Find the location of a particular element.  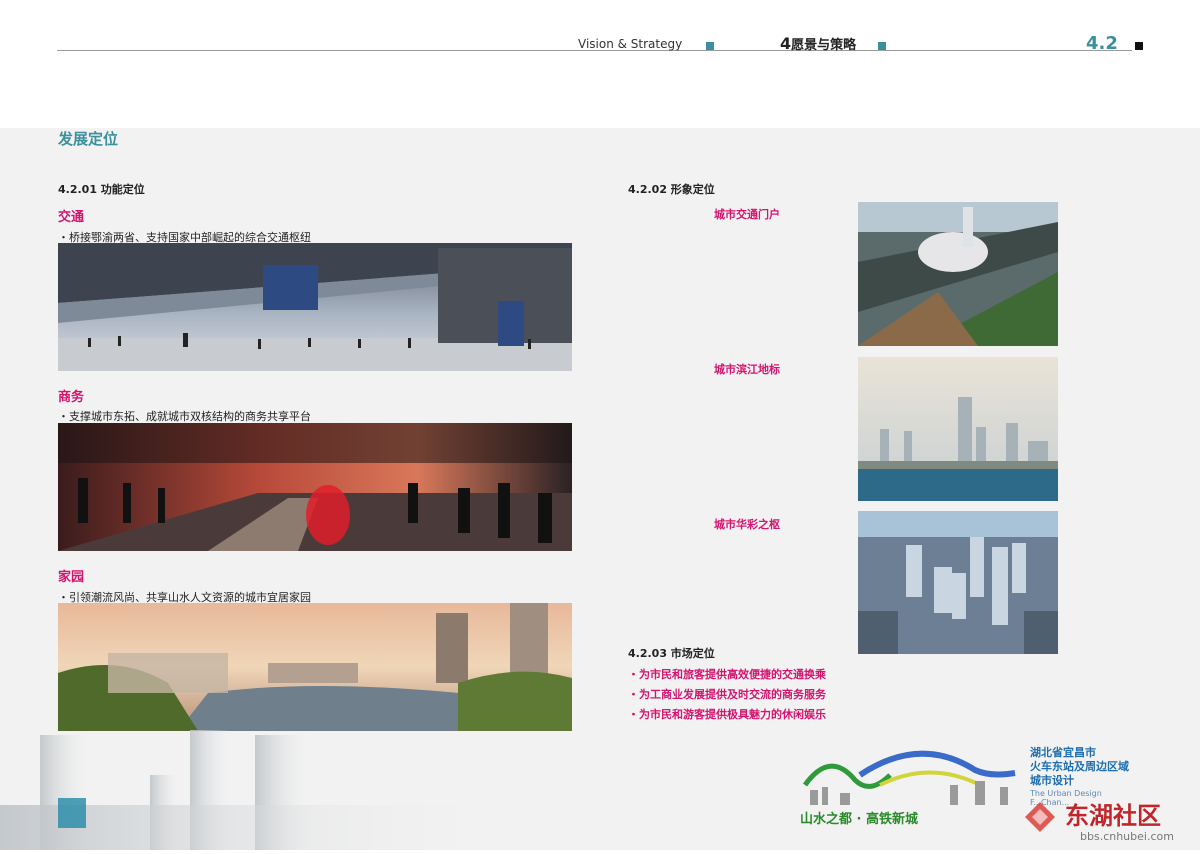

label-transport-gateway: 城市交通门户 is located at coordinates (747, 214).